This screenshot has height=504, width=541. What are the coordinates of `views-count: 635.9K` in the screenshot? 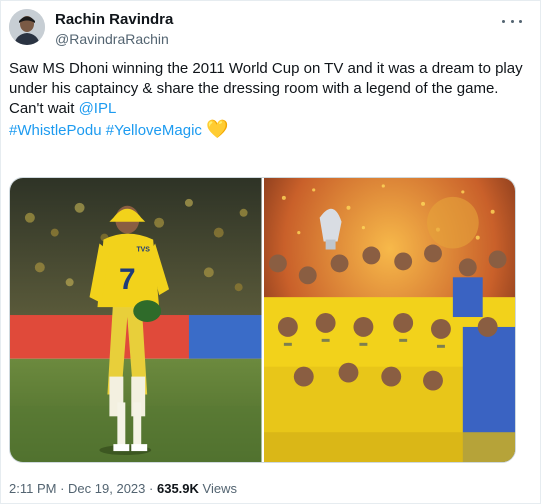 It's located at (177, 488).